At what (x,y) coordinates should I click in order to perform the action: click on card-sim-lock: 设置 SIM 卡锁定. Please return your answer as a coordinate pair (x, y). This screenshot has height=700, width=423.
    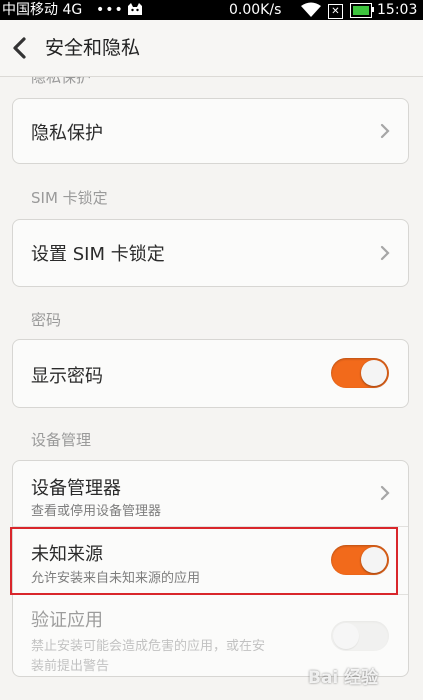
    Looking at the image, I should click on (210, 253).